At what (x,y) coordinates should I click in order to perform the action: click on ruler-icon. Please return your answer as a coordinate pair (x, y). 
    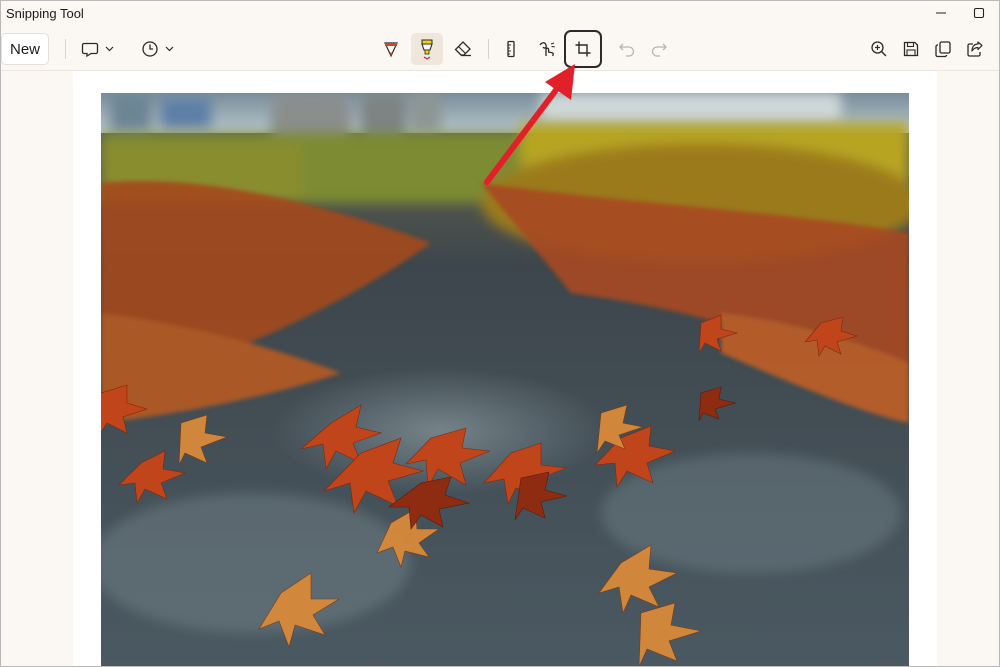
    Looking at the image, I should click on (511, 49).